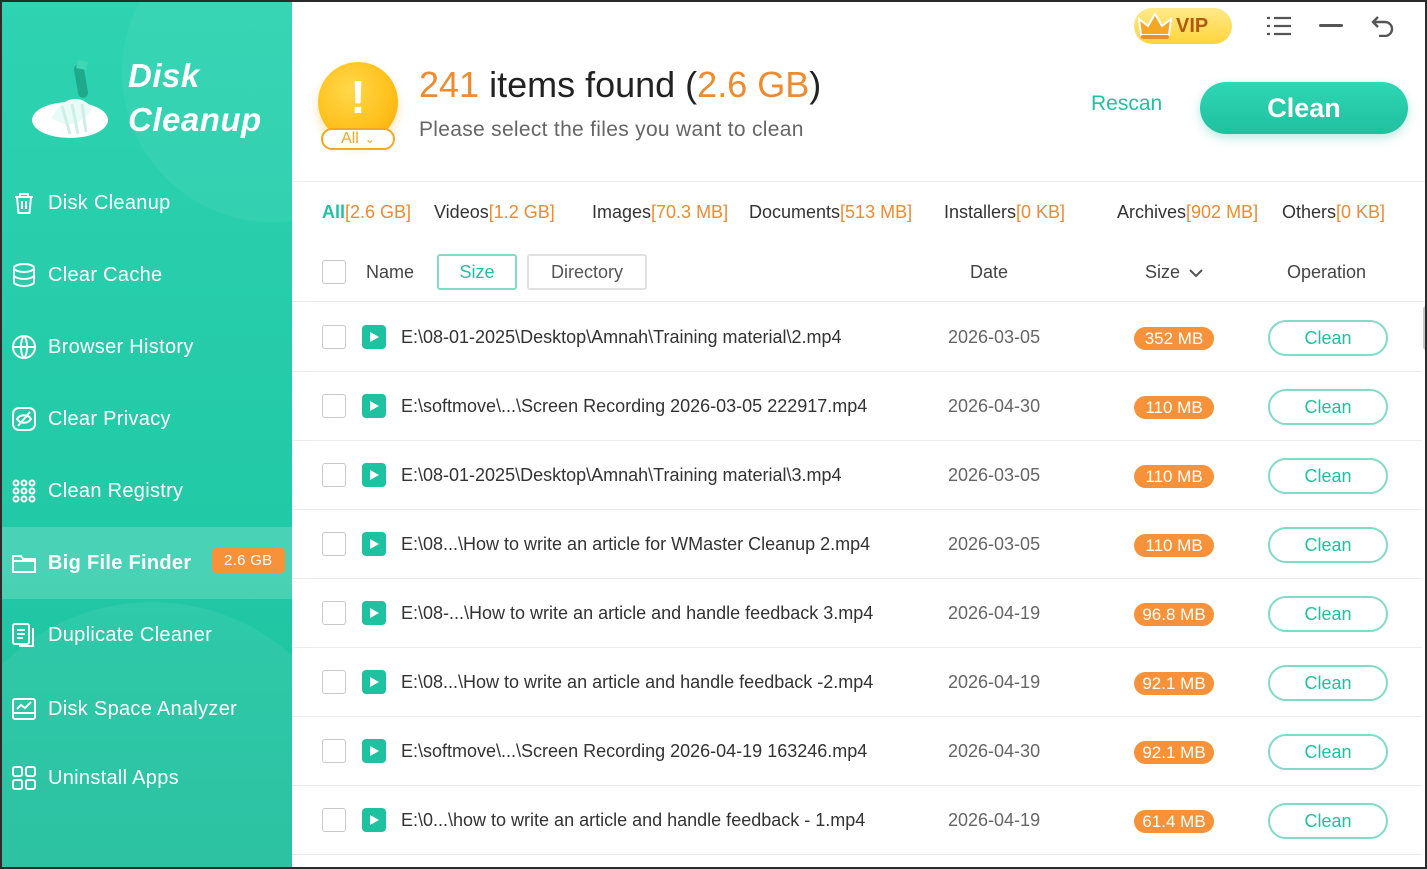  Describe the element at coordinates (1126, 104) in the screenshot. I see `rescan-link: Rescan` at that location.